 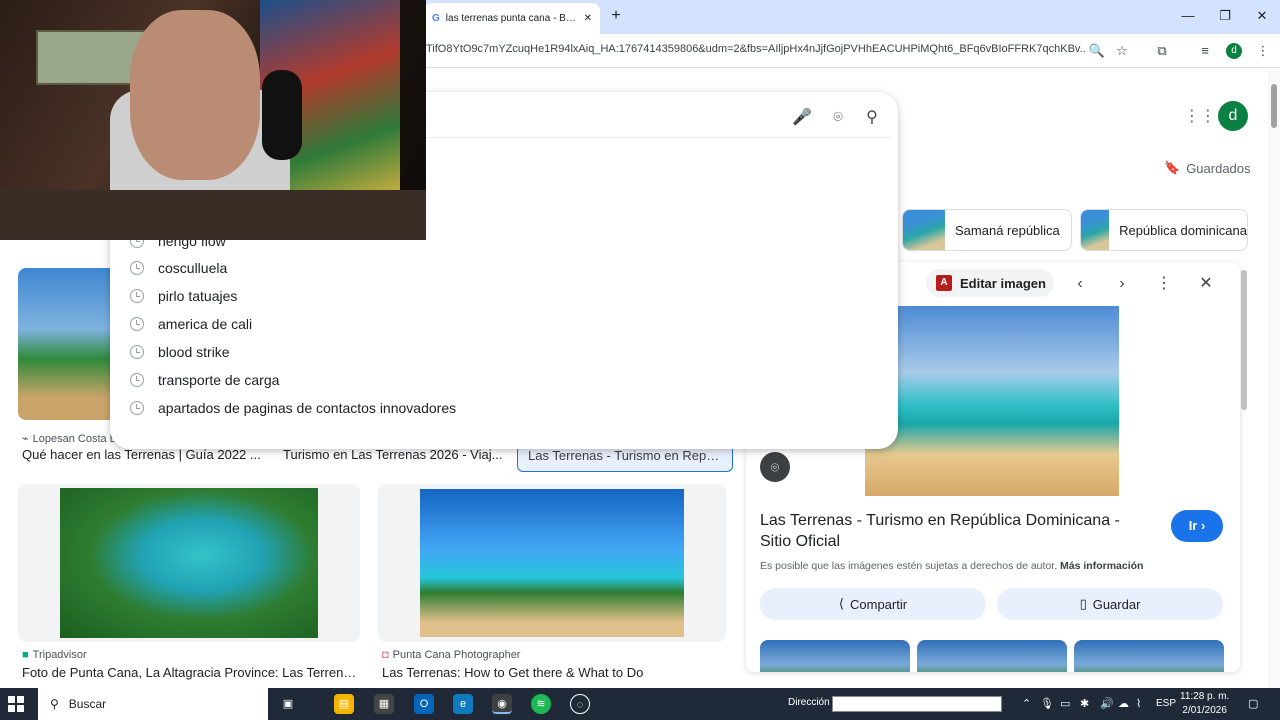 I want to click on address-toolbar-input, so click(x=917, y=704).